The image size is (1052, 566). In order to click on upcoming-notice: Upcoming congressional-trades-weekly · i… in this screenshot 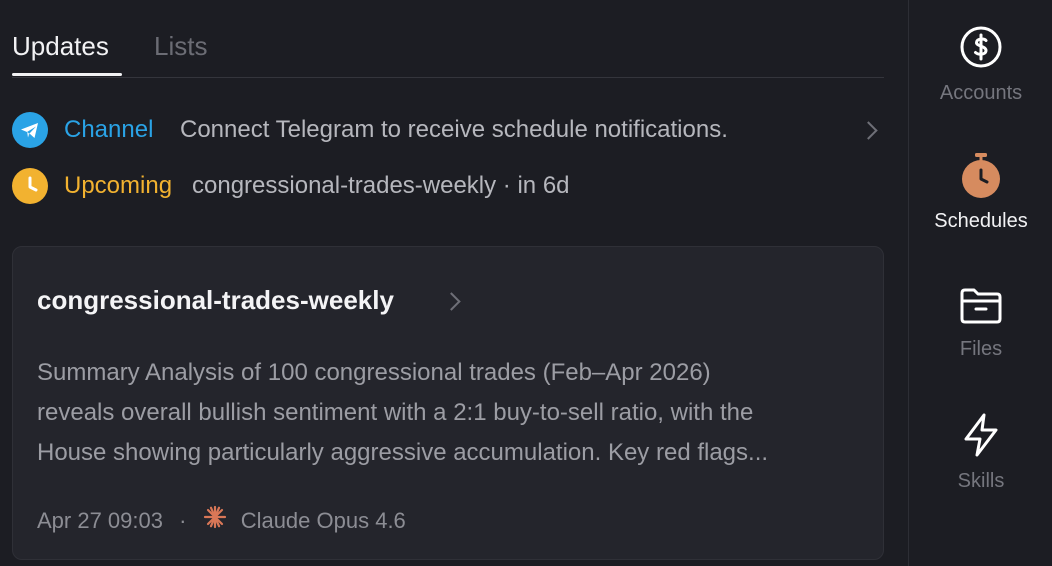, I will do `click(448, 186)`.